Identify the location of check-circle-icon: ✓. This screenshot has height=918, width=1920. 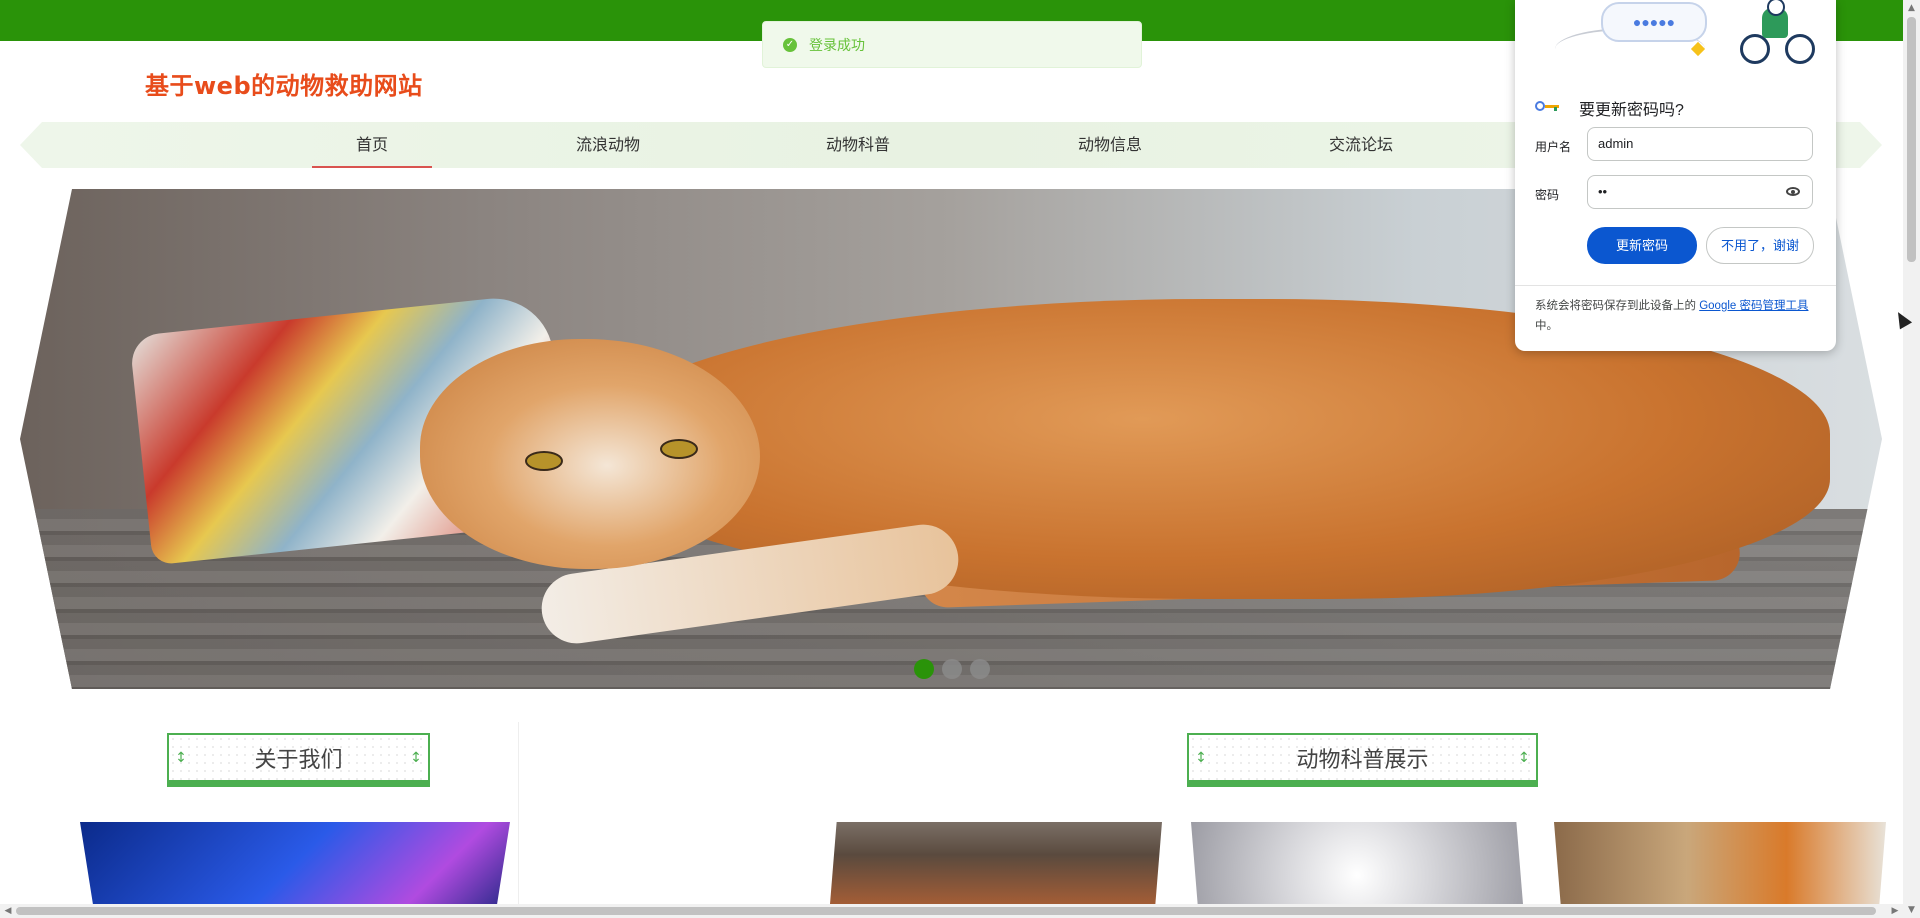
(790, 44).